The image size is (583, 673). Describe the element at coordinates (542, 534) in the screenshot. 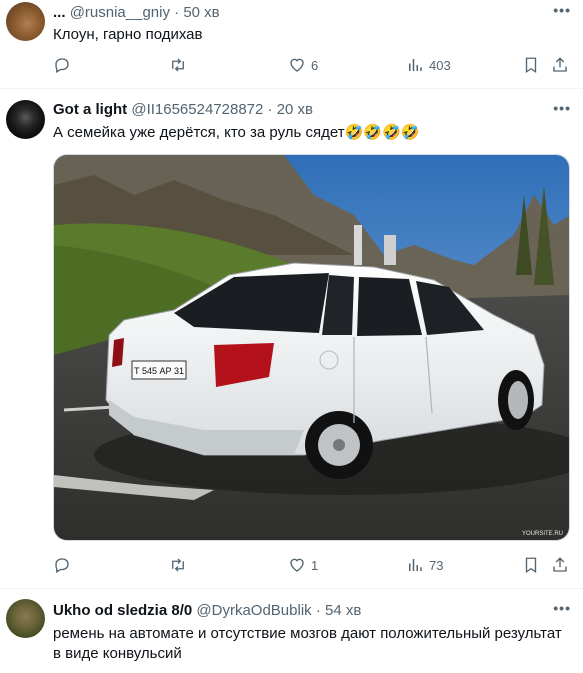

I see `watermark: YOURSITE.RU` at that location.